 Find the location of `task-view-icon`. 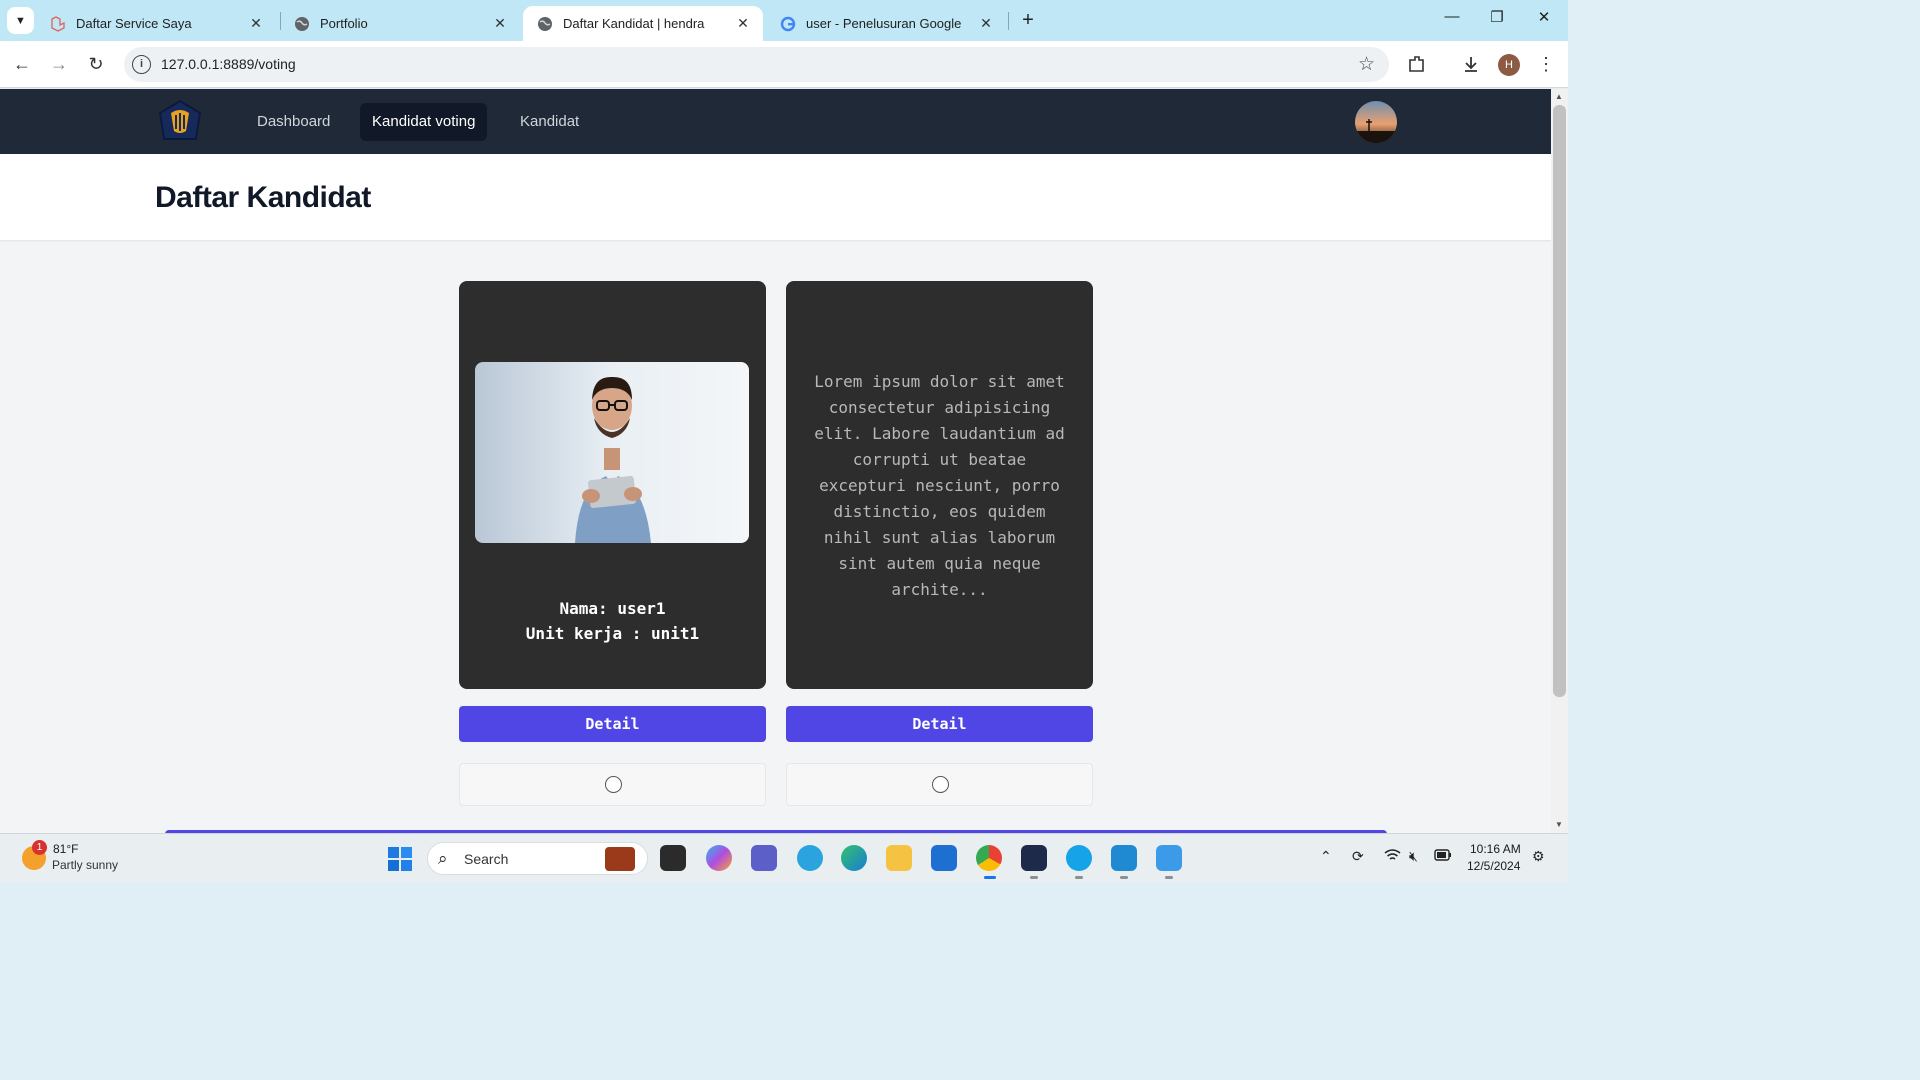

task-view-icon is located at coordinates (673, 858).